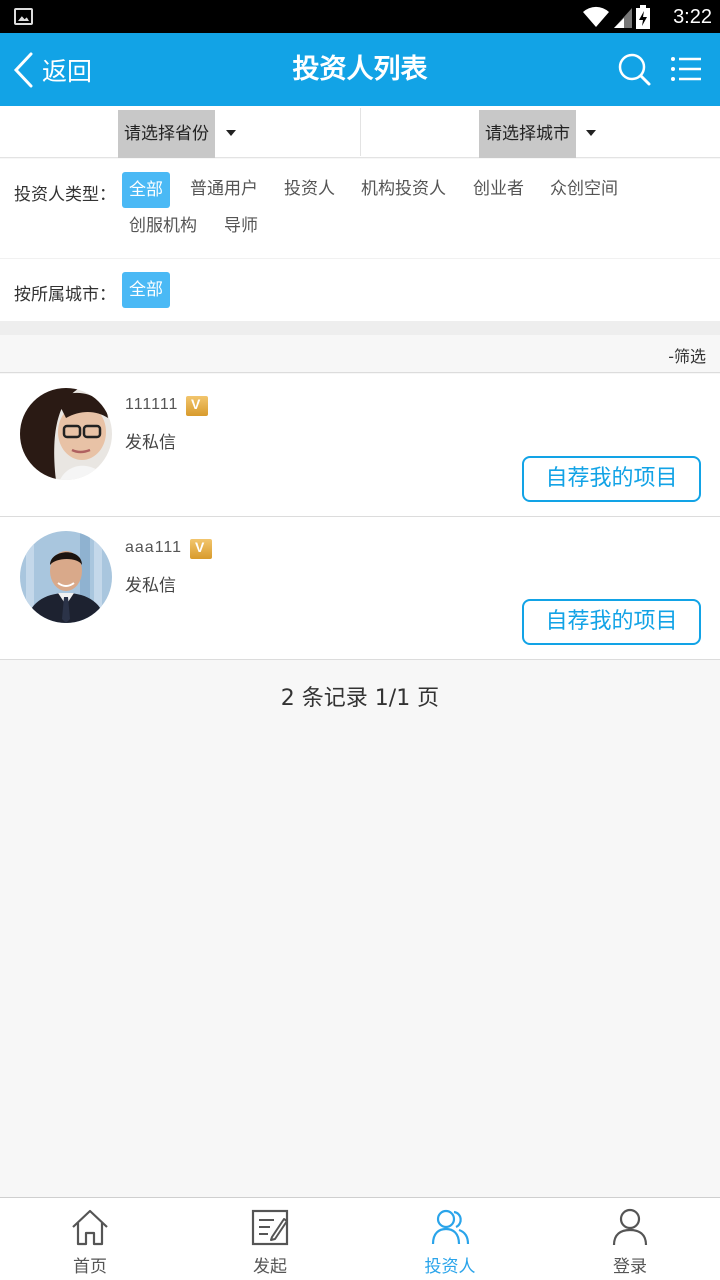  Describe the element at coordinates (146, 190) in the screenshot. I see `type-option-all: 全部` at that location.